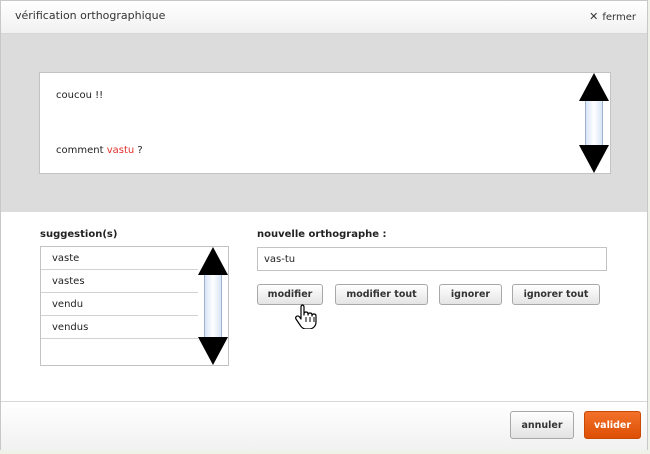  I want to click on text-scrollbar, so click(594, 123).